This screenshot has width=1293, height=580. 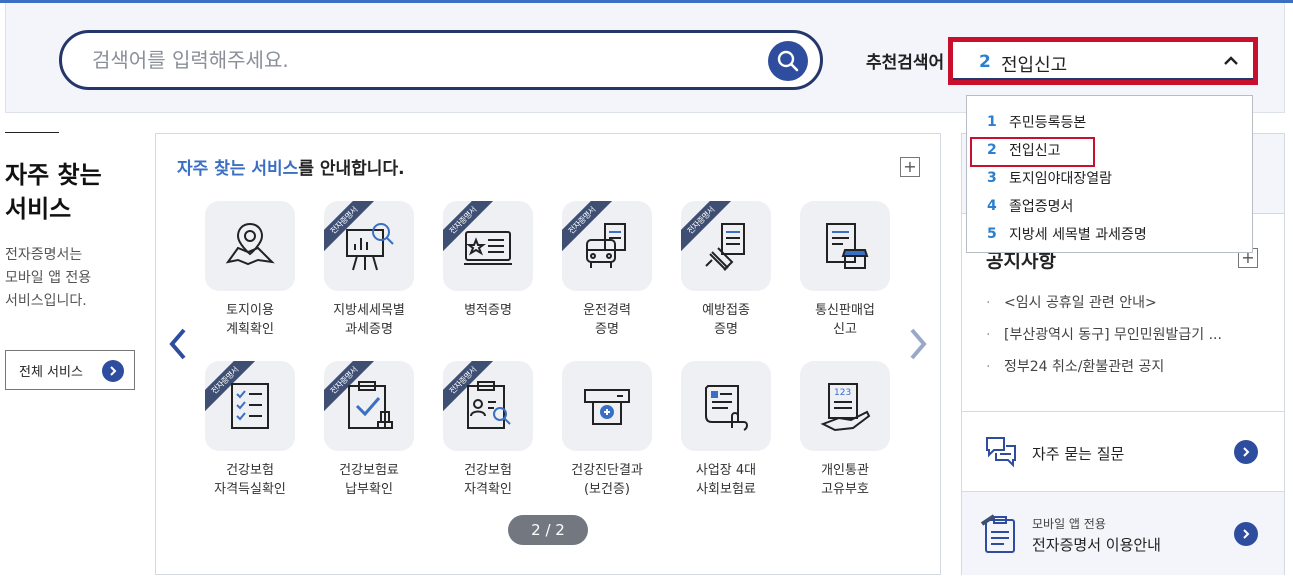 I want to click on notice-item: · <임시 공휴일 관련 안내>, so click(x=1131, y=308).